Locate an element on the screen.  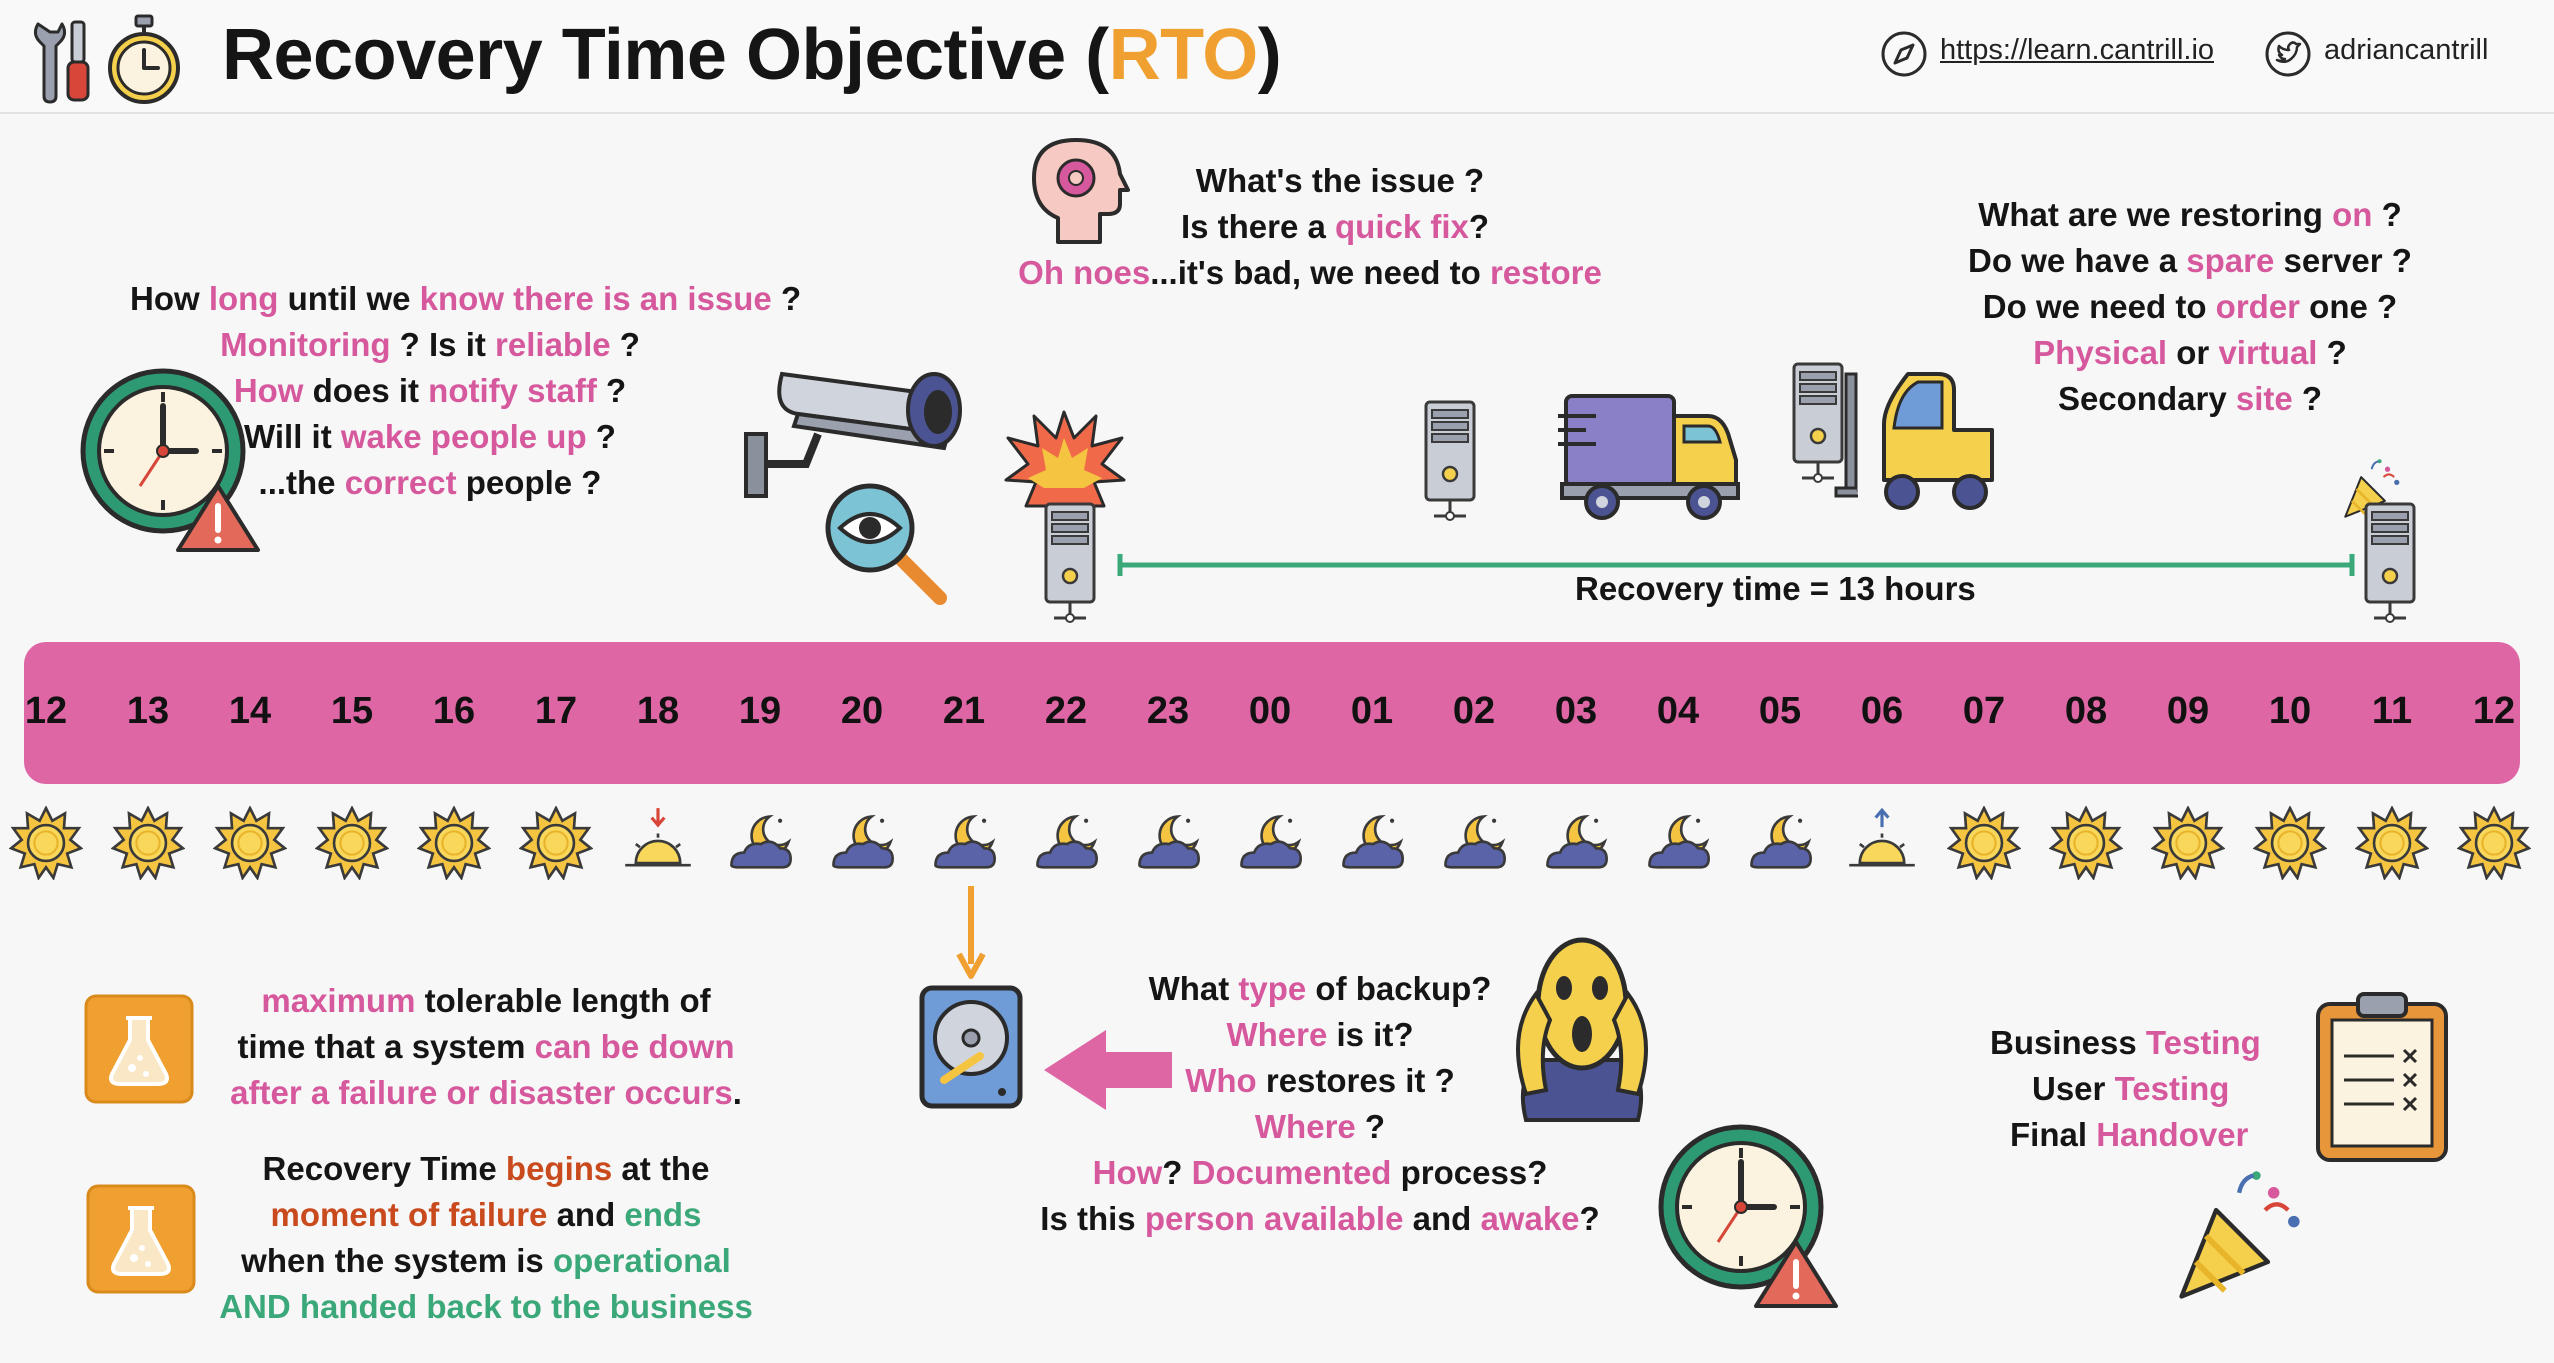
timeline-hour-label: 07 is located at coordinates (1984, 711).